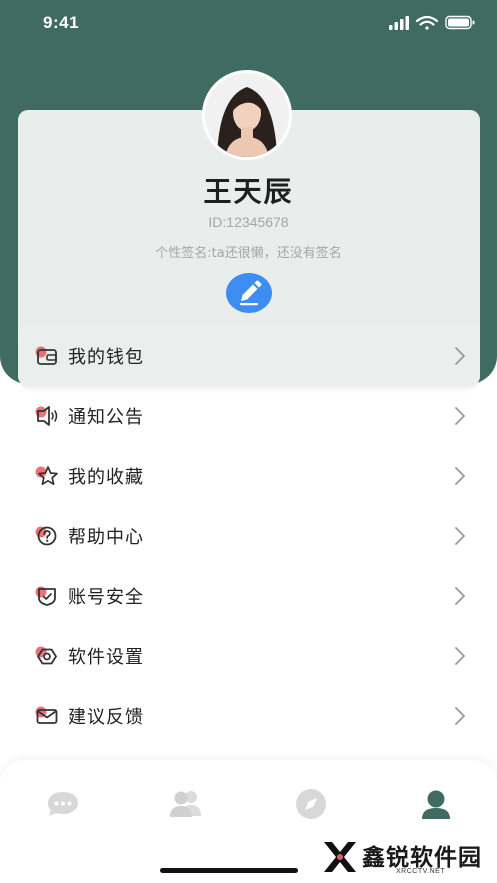  Describe the element at coordinates (106, 417) in the screenshot. I see `menu-label-announcements: 通知公告` at that location.